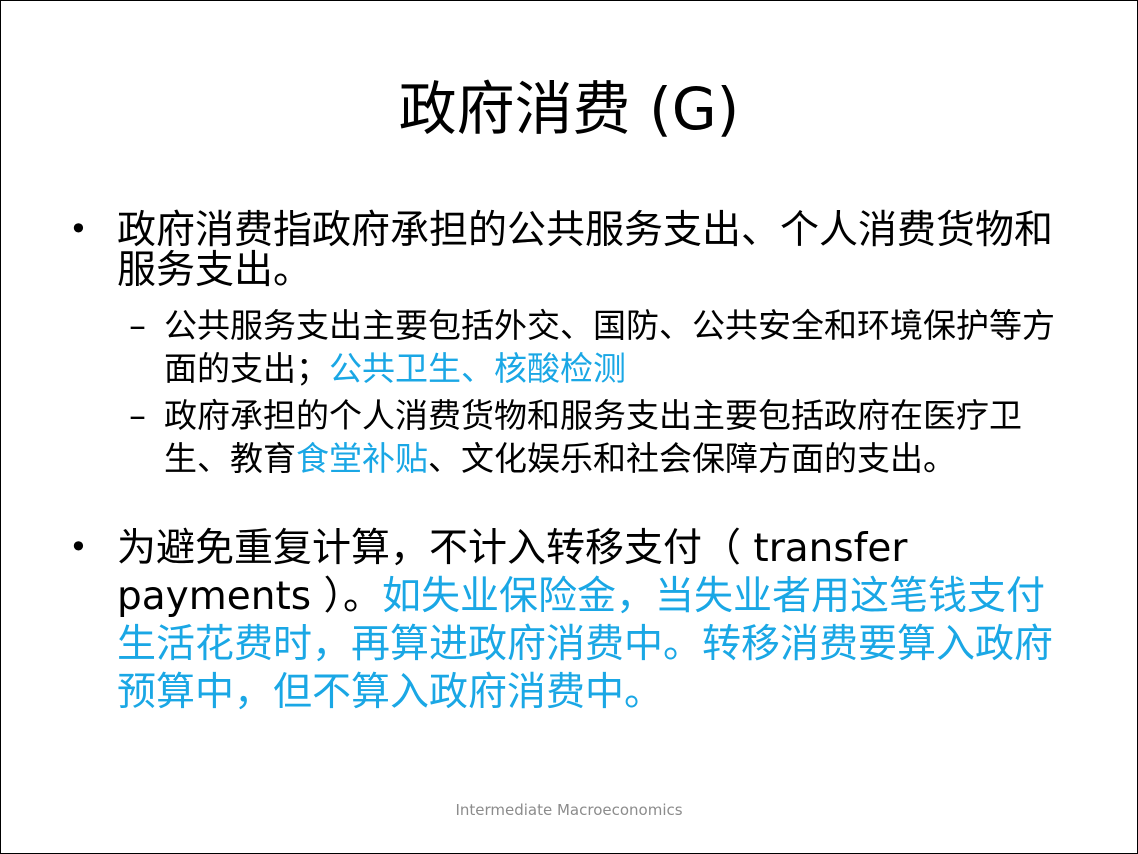 The height and width of the screenshot is (854, 1138). Describe the element at coordinates (362, 458) in the screenshot. I see `sub-bullet-2-highlight: 食堂补贴` at that location.